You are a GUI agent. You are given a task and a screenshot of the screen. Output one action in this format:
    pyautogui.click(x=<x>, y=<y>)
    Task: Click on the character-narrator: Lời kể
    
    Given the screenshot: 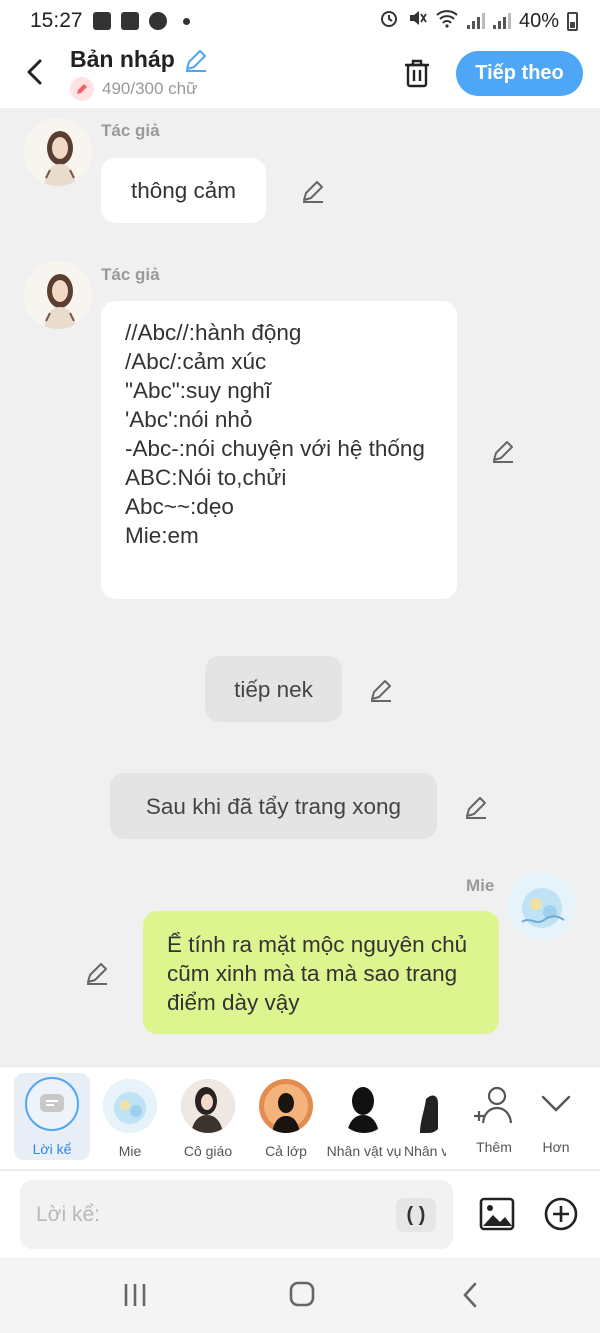 What is the action you would take?
    pyautogui.click(x=52, y=1116)
    